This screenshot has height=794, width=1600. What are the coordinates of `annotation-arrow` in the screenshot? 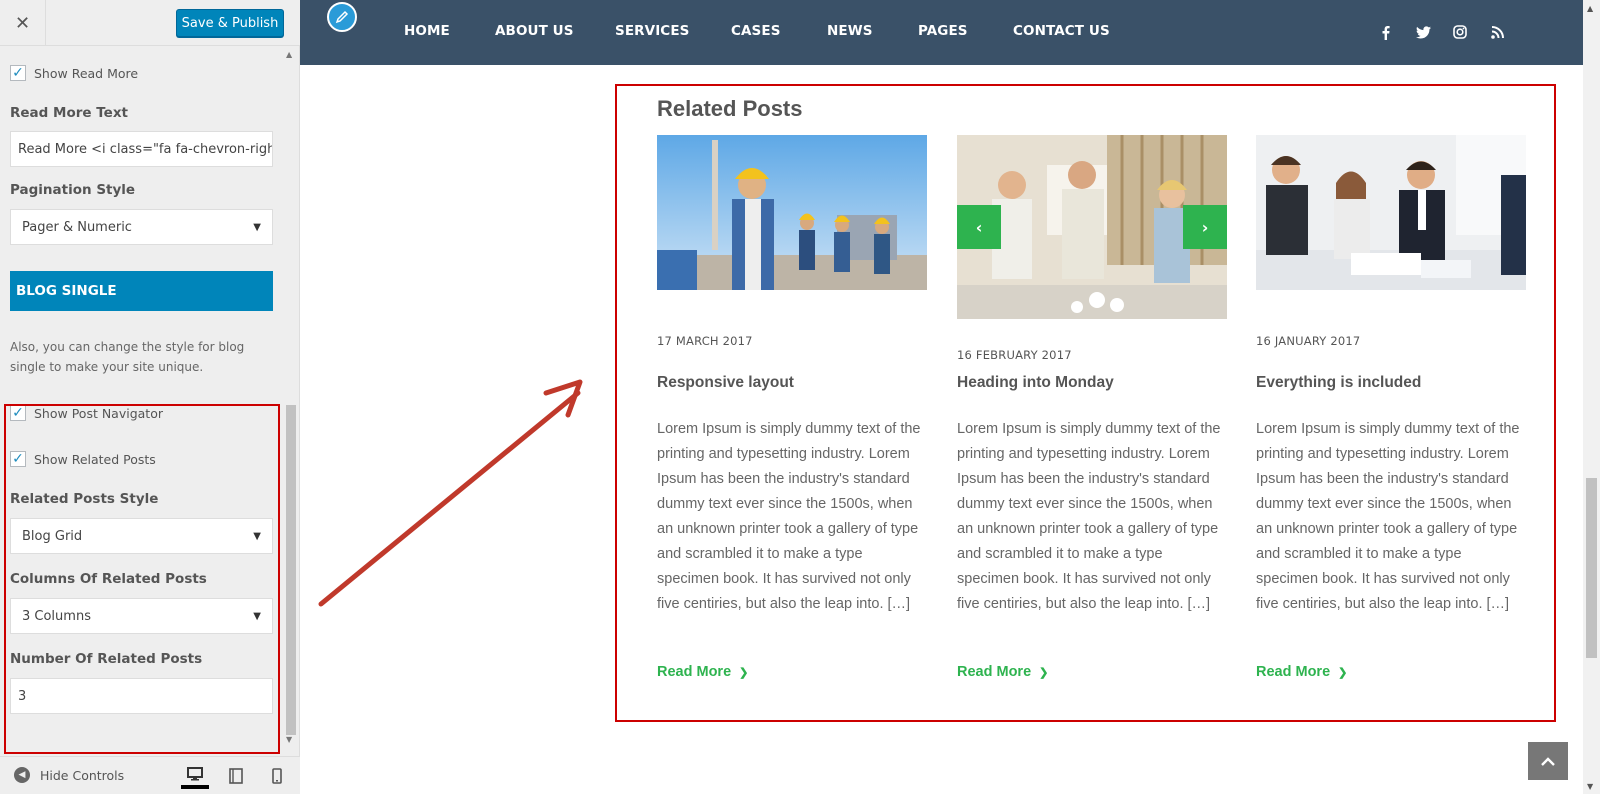 It's located at (450, 493).